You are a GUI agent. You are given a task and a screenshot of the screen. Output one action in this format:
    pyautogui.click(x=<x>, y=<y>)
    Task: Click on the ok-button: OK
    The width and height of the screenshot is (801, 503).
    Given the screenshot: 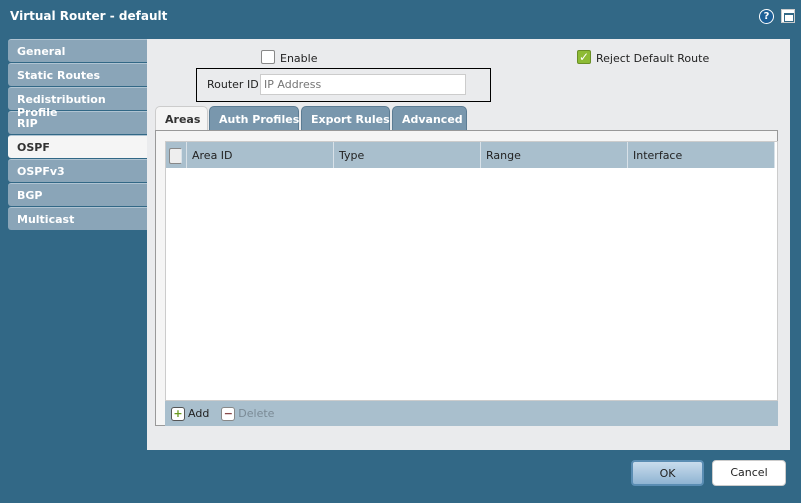 What is the action you would take?
    pyautogui.click(x=667, y=473)
    